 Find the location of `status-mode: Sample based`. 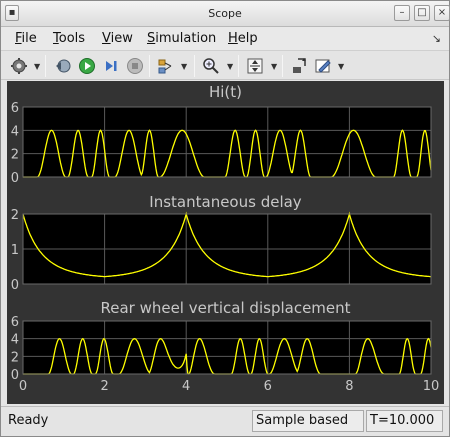

status-mode: Sample based is located at coordinates (308, 421).